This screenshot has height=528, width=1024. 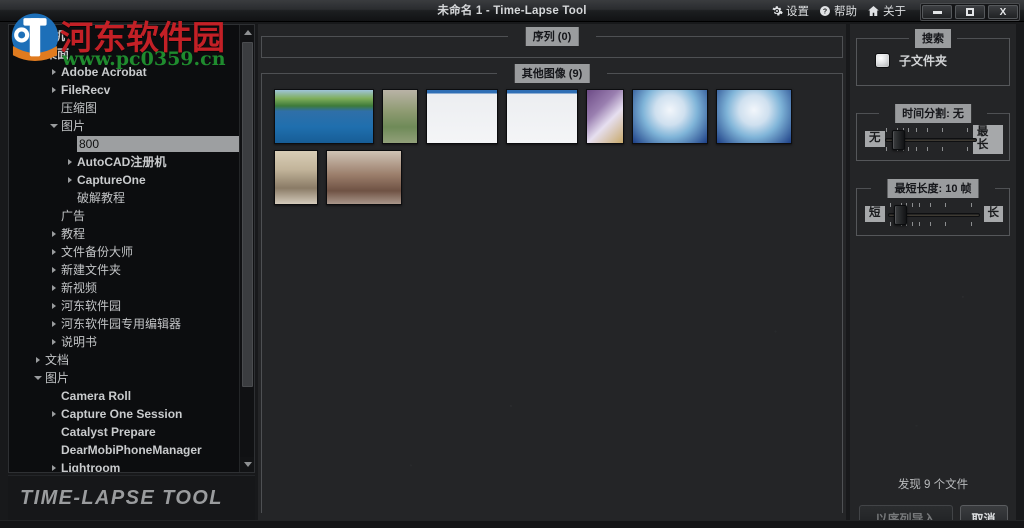 What do you see at coordinates (296, 177) in the screenshot?
I see `thumbnail-woman-indoor` at bounding box center [296, 177].